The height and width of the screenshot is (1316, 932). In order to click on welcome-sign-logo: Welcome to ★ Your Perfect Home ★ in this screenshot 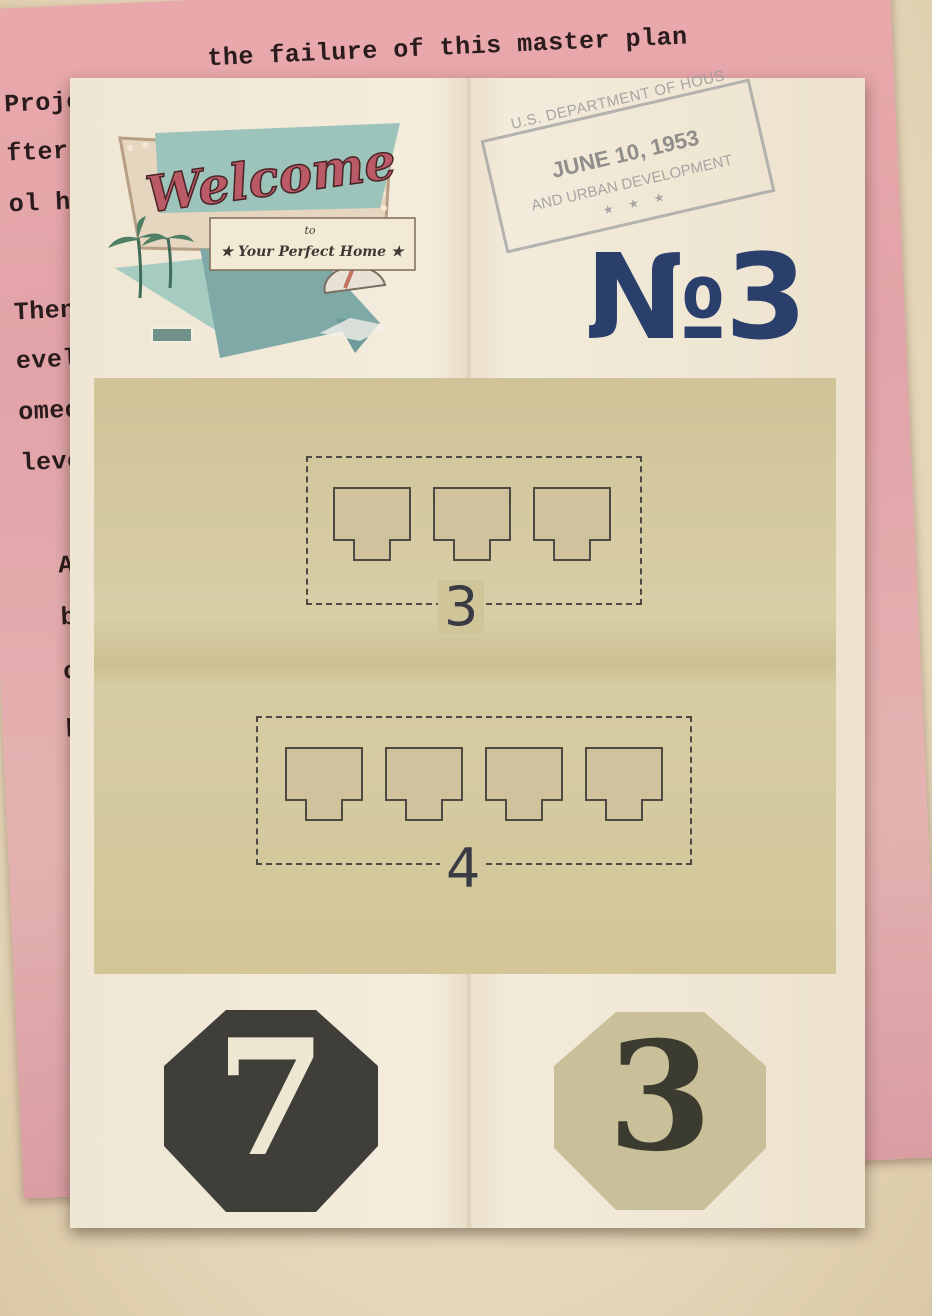, I will do `click(262, 240)`.